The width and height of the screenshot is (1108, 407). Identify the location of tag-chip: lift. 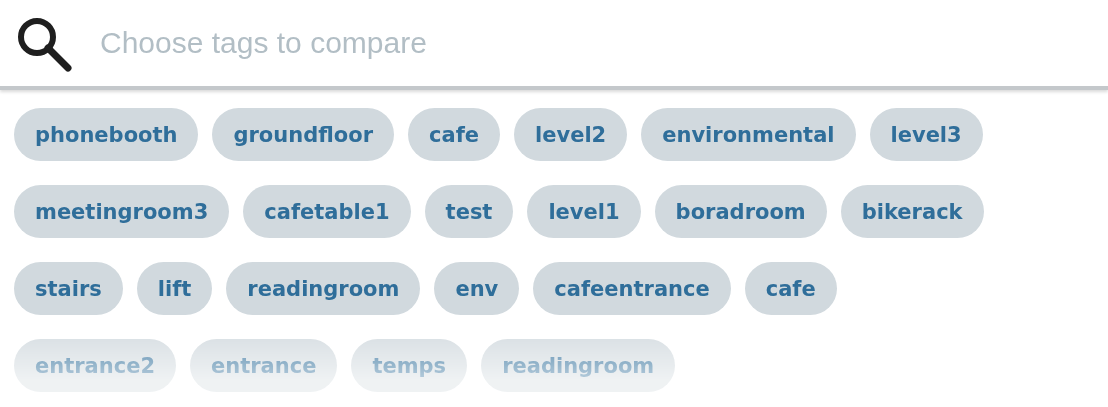
(174, 288).